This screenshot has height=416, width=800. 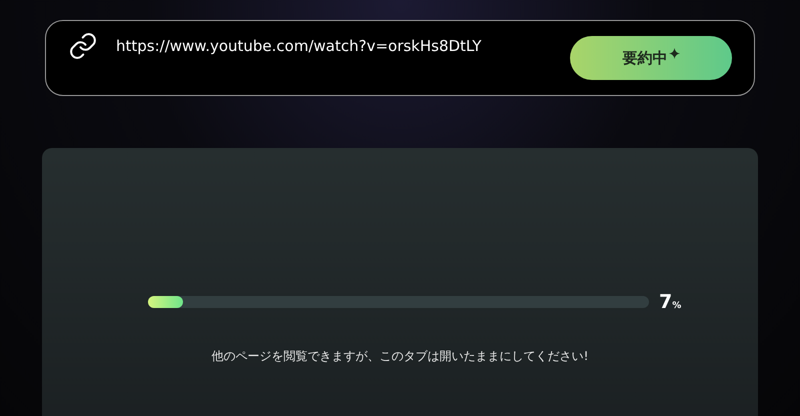 What do you see at coordinates (651, 58) in the screenshot?
I see `summarize-button: 要約中` at bounding box center [651, 58].